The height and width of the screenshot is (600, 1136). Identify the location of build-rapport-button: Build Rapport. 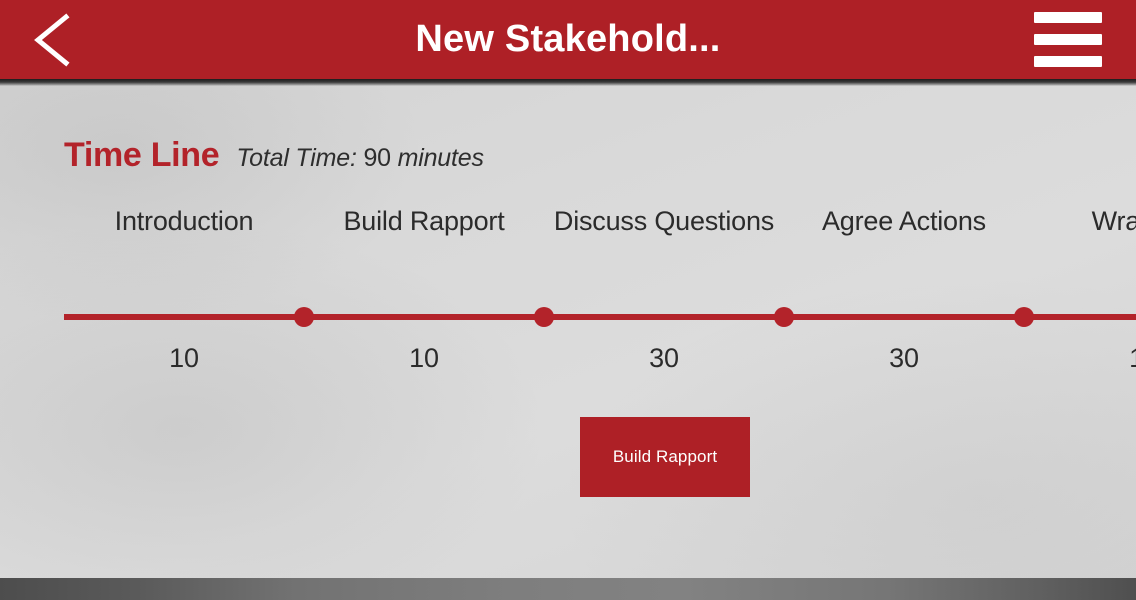
(665, 457).